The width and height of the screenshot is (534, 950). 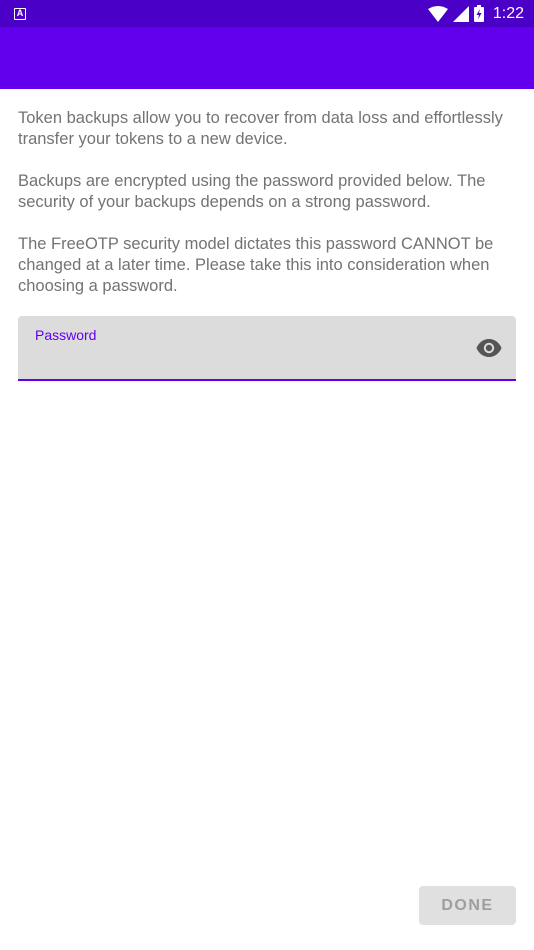 I want to click on eye-icon, so click(x=489, y=348).